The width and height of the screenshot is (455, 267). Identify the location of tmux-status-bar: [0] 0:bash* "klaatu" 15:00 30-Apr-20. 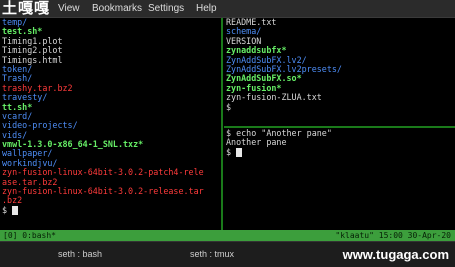
(227, 235).